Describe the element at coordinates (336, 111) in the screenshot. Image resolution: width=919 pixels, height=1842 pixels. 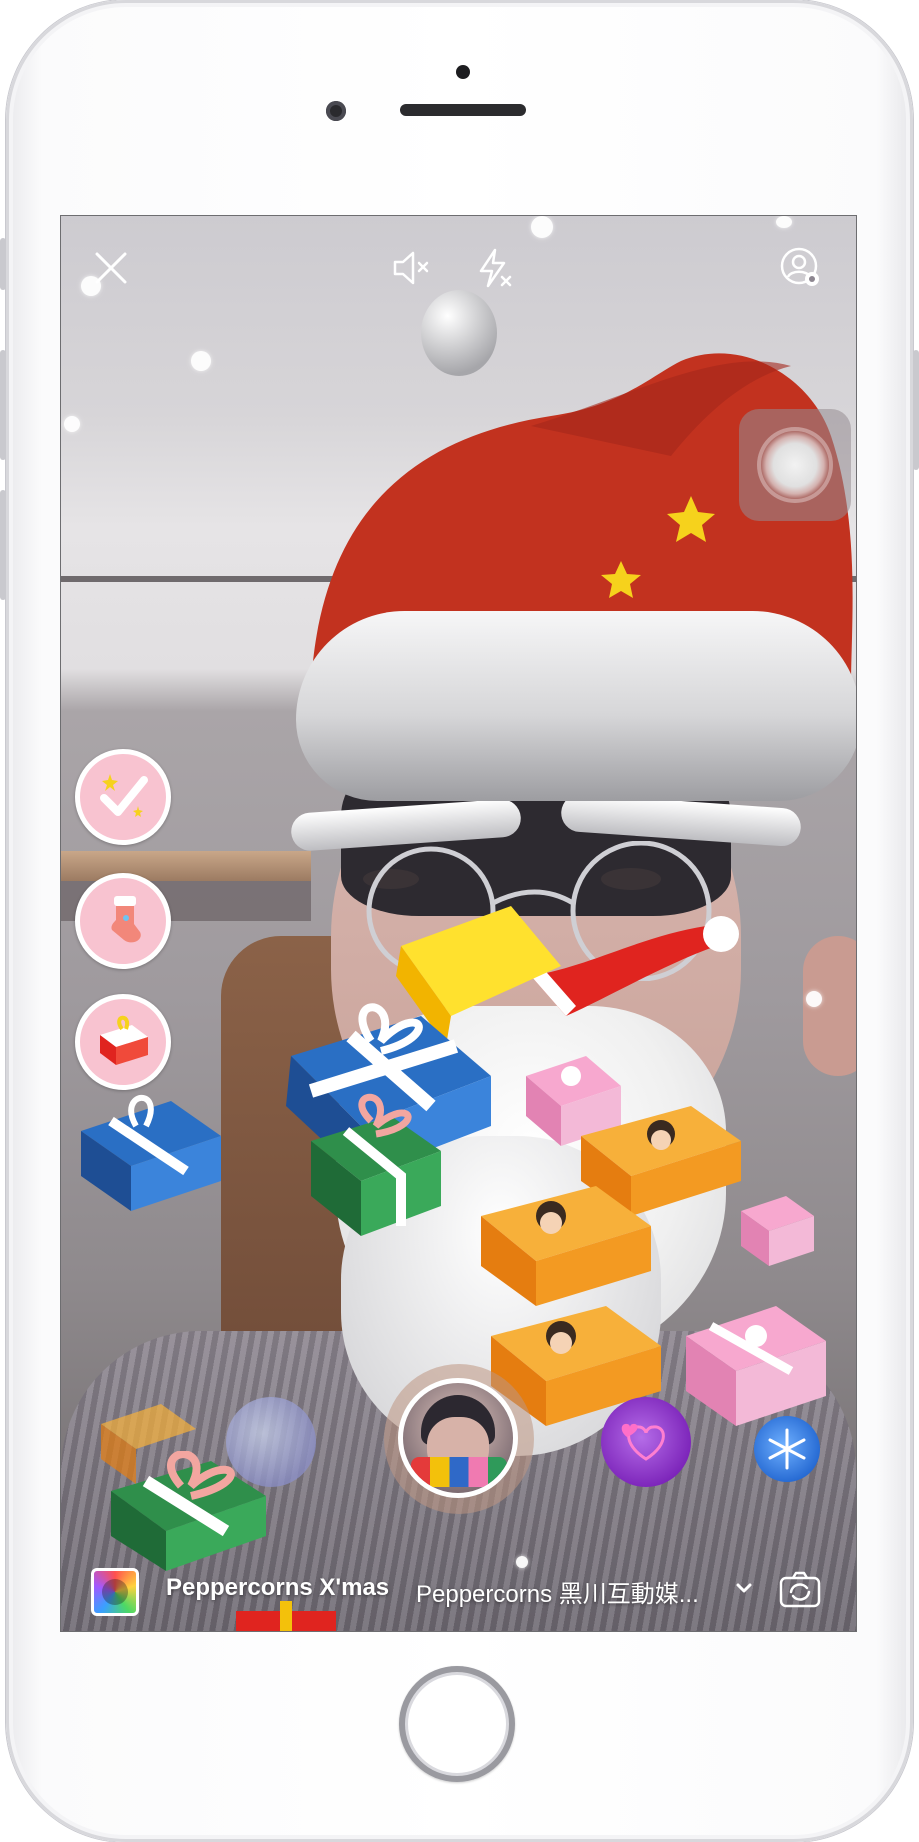
I see `front-camera` at that location.